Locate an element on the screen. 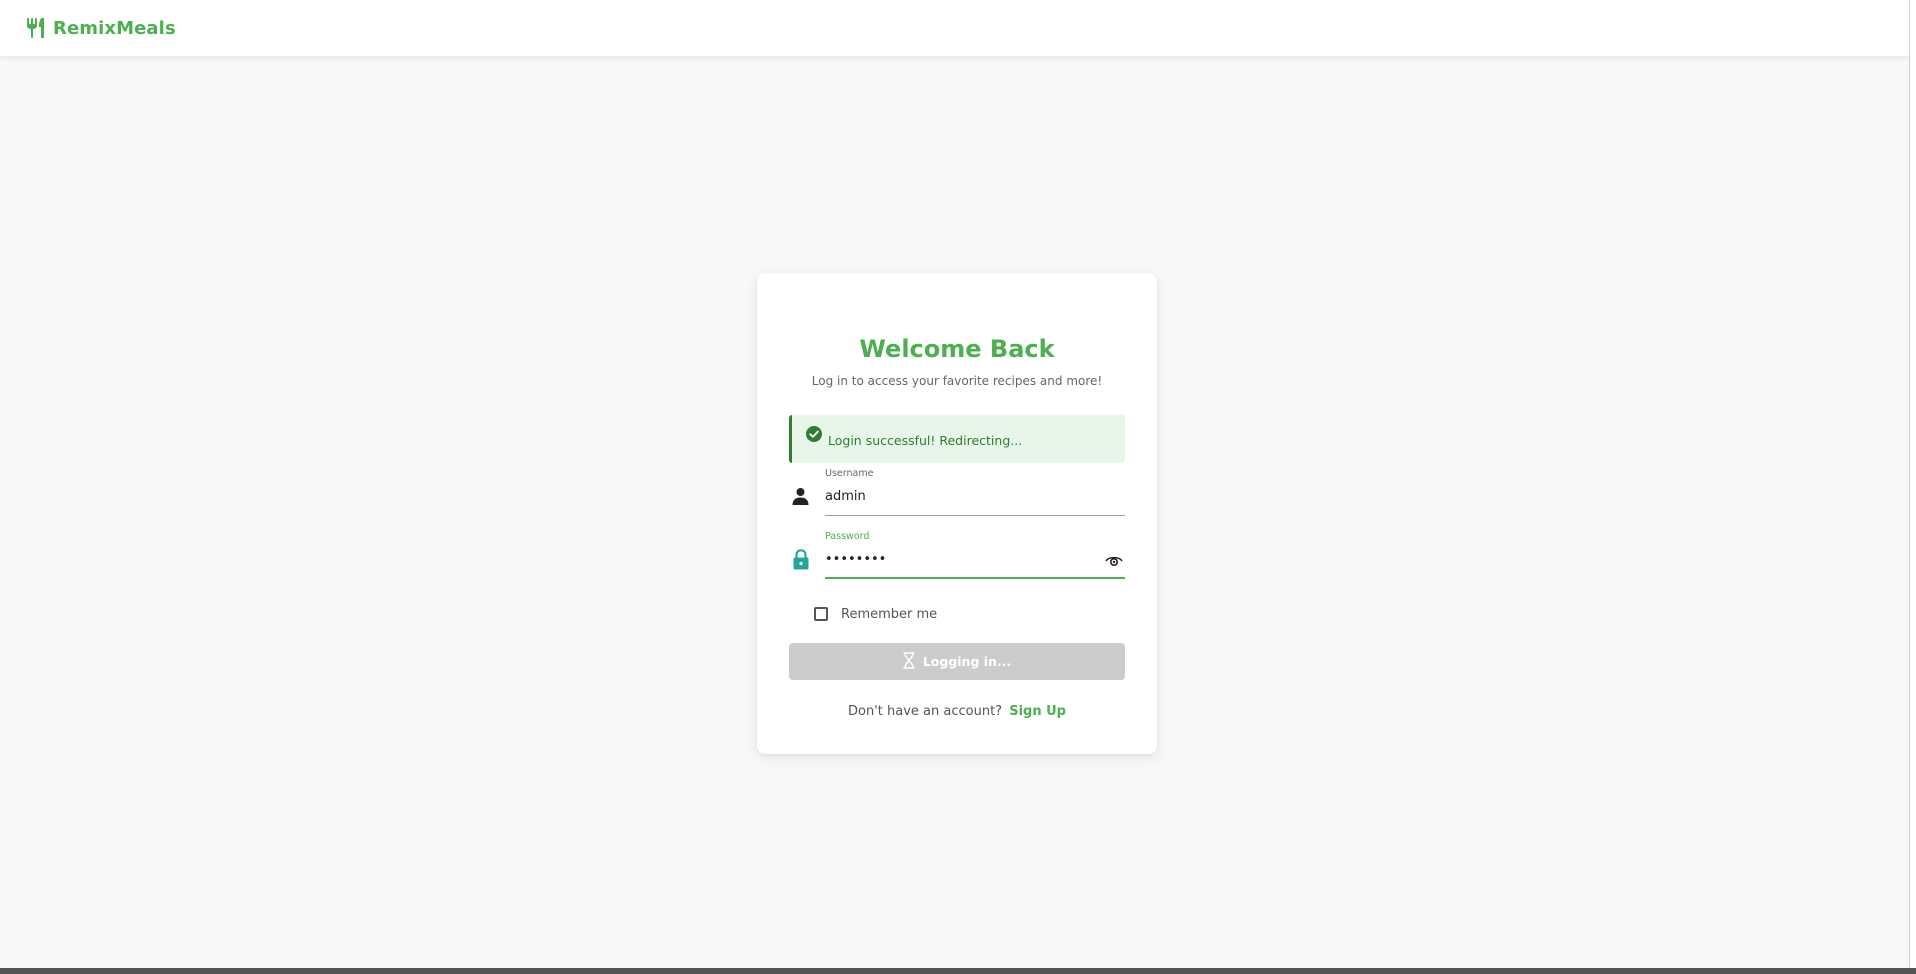 The height and width of the screenshot is (974, 1916). lock-icon is located at coordinates (801, 561).